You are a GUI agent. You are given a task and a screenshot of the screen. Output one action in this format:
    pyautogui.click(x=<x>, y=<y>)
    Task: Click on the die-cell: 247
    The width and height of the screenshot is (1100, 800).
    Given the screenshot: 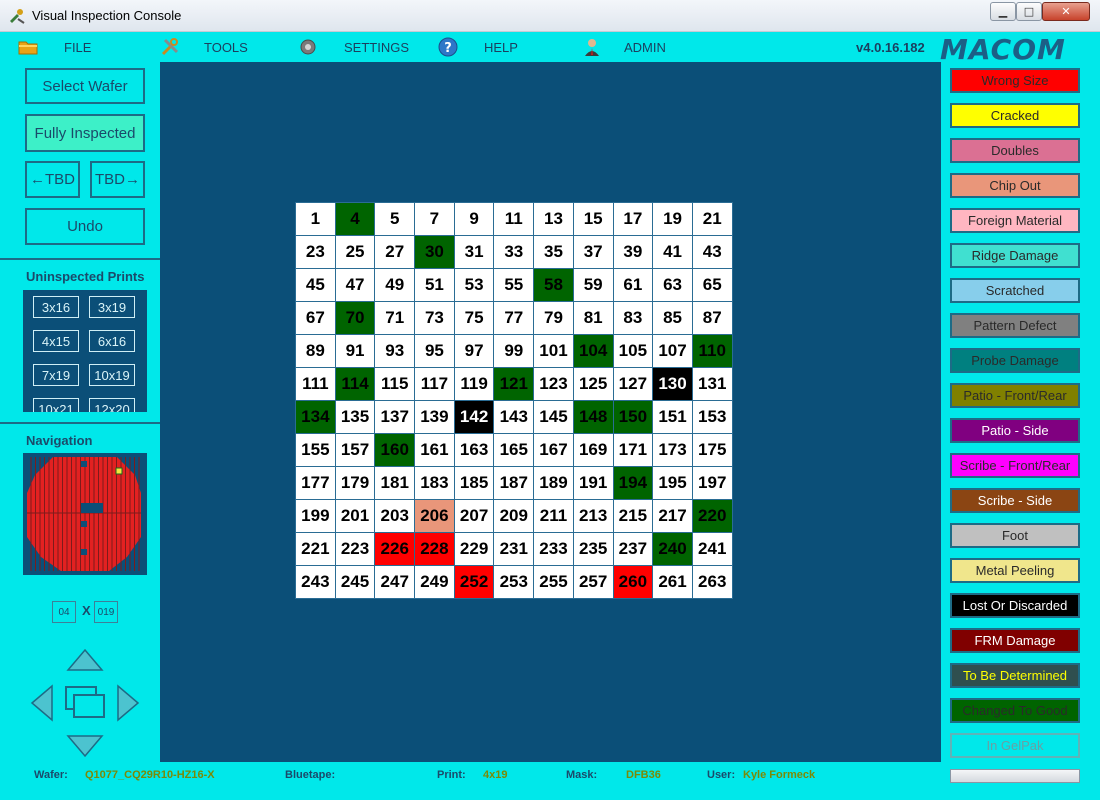 What is the action you would take?
    pyautogui.click(x=395, y=582)
    